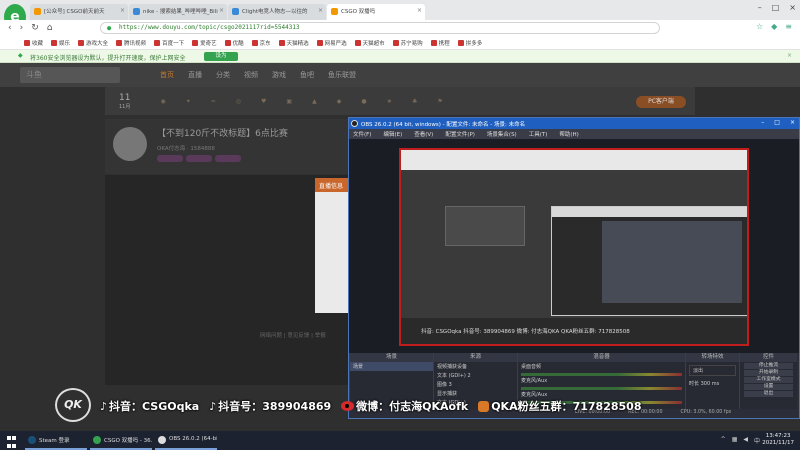 Image resolution: width=800 pixels, height=450 pixels. I want to click on network-icon: ▦, so click(735, 440).